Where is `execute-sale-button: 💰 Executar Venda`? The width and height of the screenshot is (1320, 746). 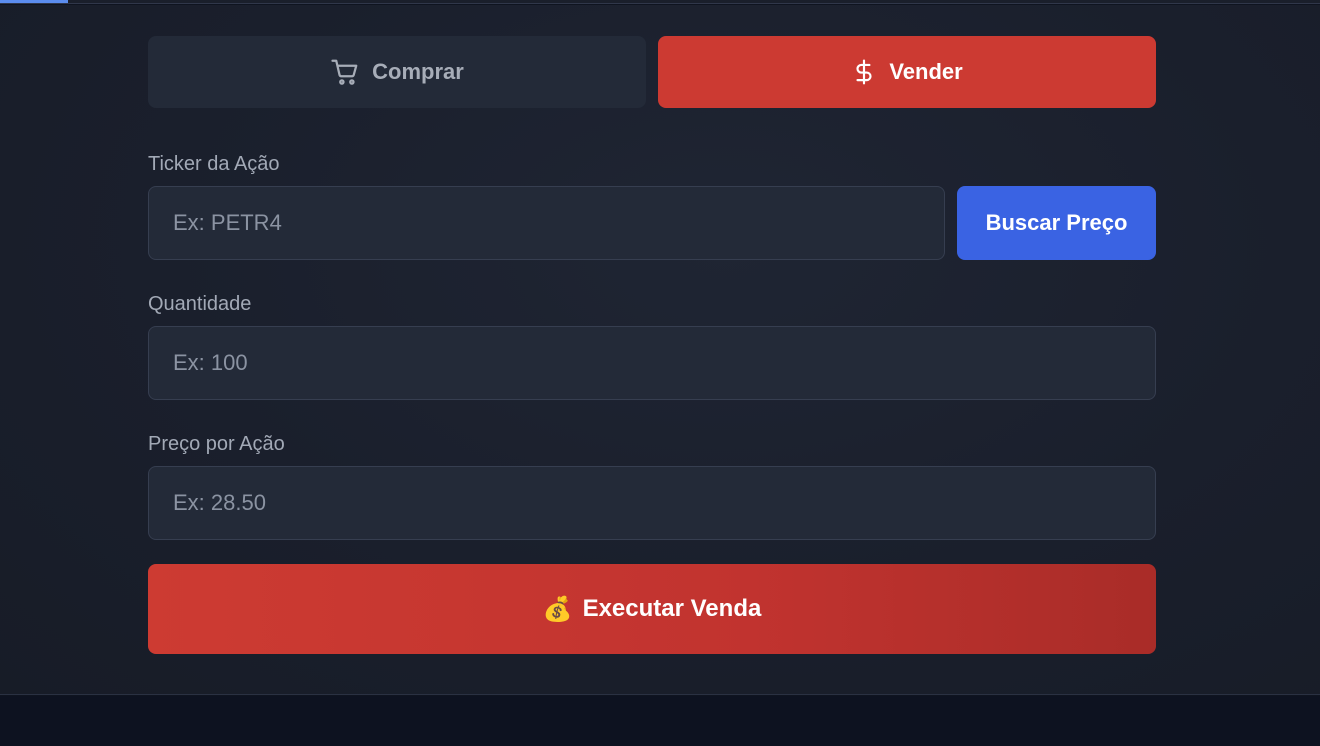
execute-sale-button: 💰 Executar Venda is located at coordinates (652, 609).